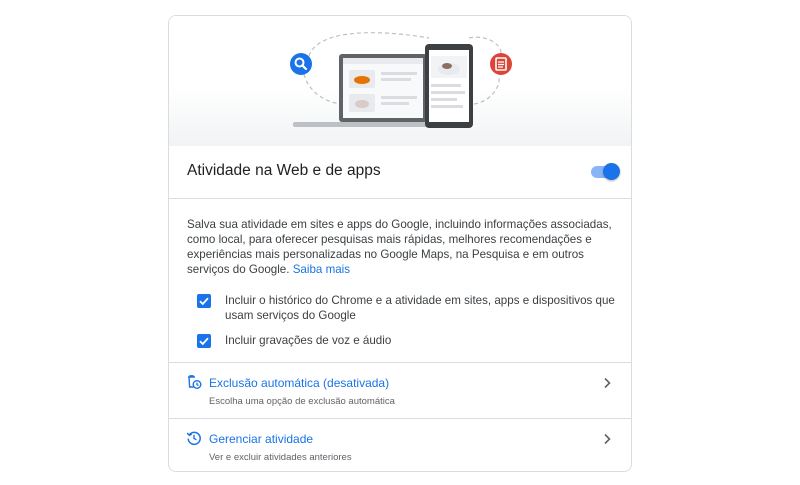  I want to click on auto-delete-icon, so click(195, 382).